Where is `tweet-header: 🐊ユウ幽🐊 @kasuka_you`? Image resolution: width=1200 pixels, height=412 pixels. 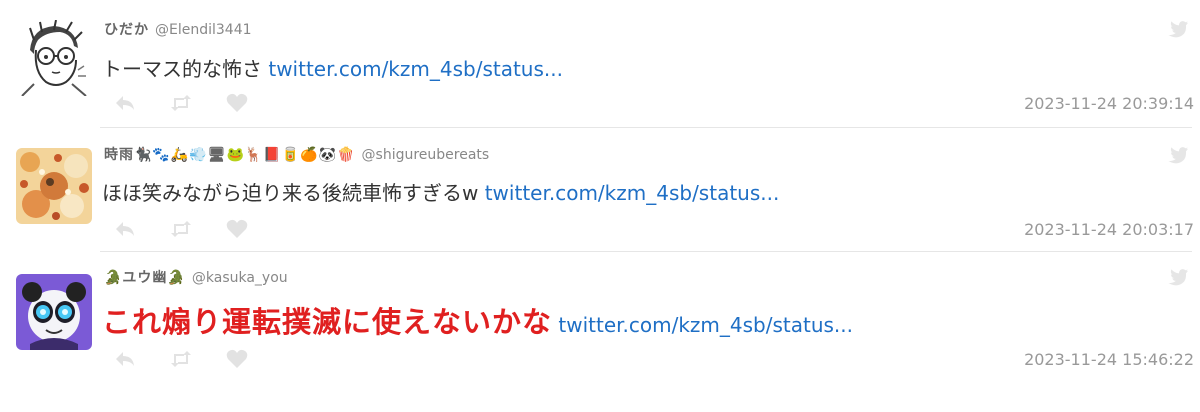 tweet-header: 🐊ユウ幽🐊 @kasuka_you is located at coordinates (196, 278).